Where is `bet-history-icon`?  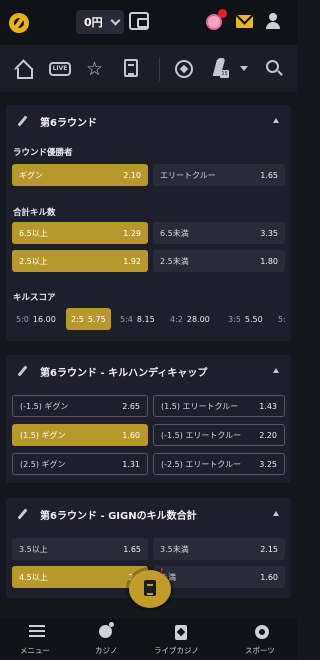
bet-history-icon is located at coordinates (131, 68).